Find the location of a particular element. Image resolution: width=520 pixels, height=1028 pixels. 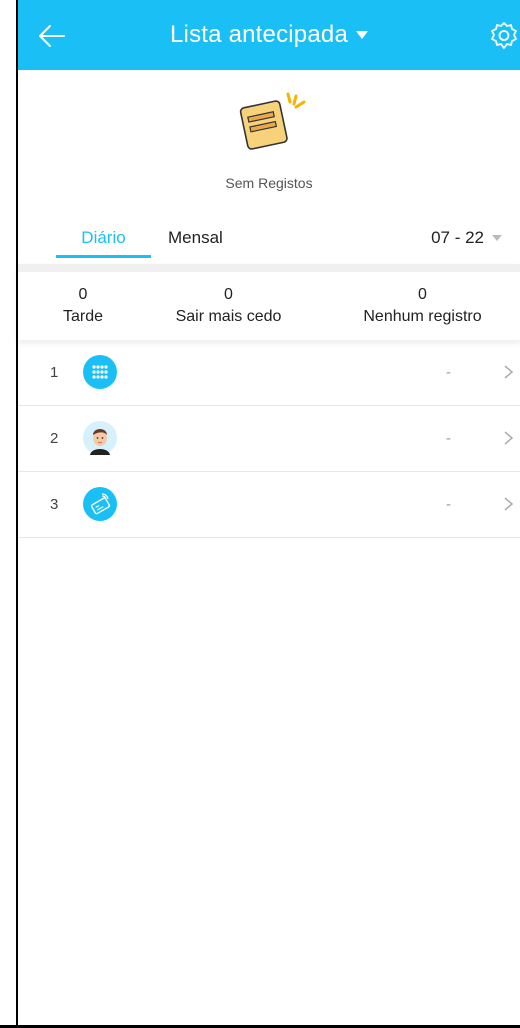

stat-no-record-value: 0 is located at coordinates (422, 294).